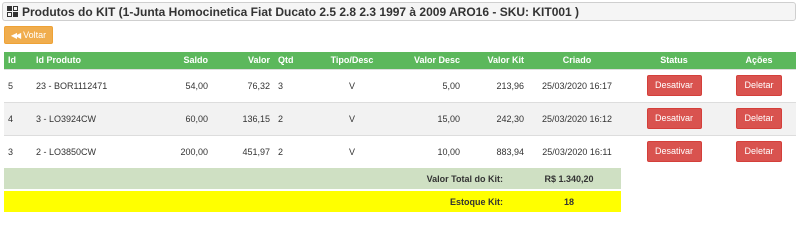 The width and height of the screenshot is (799, 240). What do you see at coordinates (18, 151) in the screenshot?
I see `cell-id: 3` at bounding box center [18, 151].